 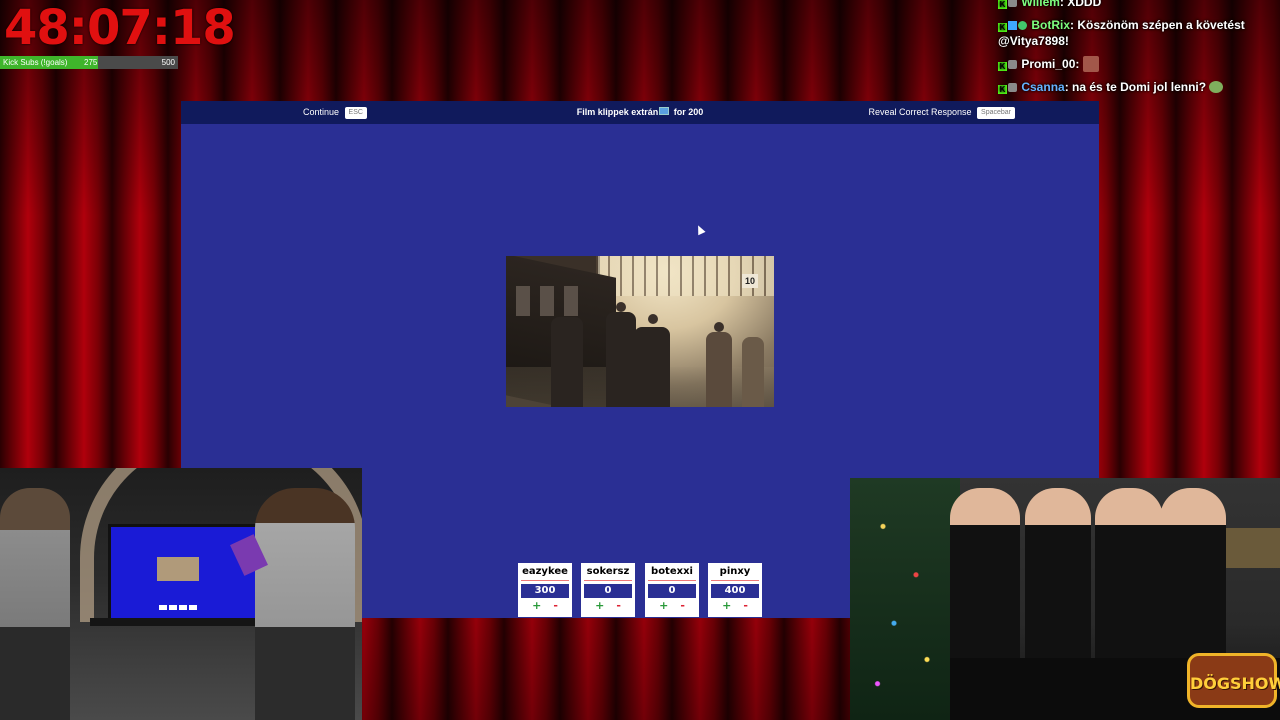 What do you see at coordinates (168, 62) in the screenshot?
I see `subs-goal-target: 500` at bounding box center [168, 62].